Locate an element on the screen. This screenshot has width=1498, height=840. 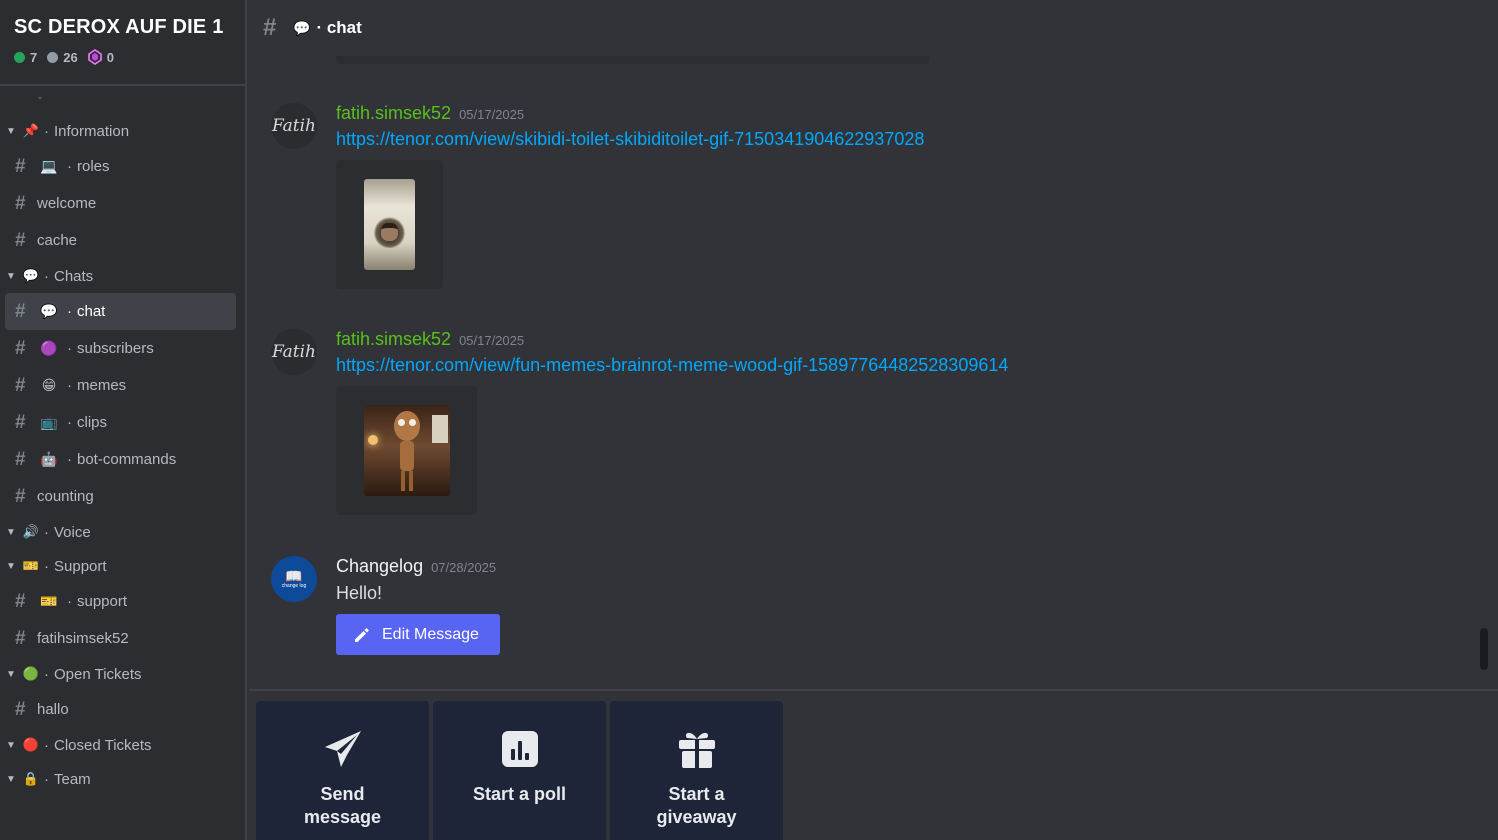
category-emoji-icon: 🔒 is located at coordinates (31, 778).